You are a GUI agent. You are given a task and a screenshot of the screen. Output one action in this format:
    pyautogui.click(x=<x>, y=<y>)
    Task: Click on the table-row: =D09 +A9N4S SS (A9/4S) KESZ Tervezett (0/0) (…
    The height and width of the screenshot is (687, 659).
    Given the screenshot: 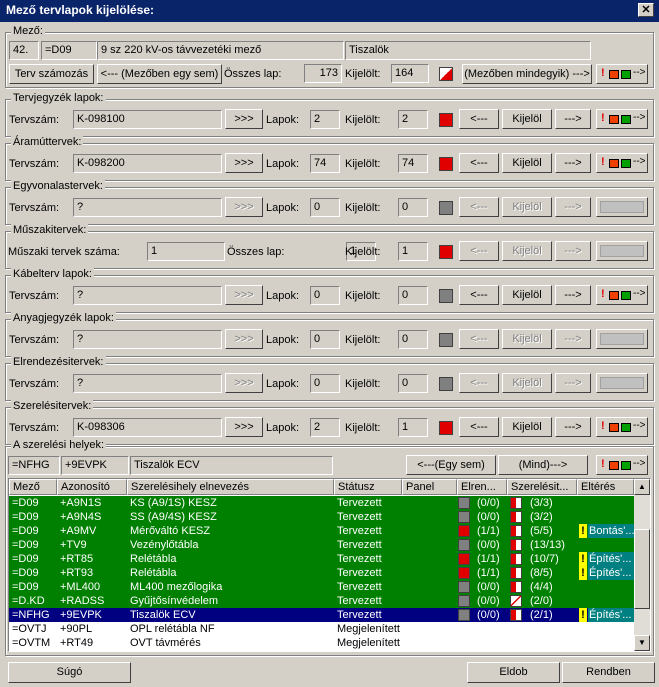 What is the action you would take?
    pyautogui.click(x=321, y=517)
    